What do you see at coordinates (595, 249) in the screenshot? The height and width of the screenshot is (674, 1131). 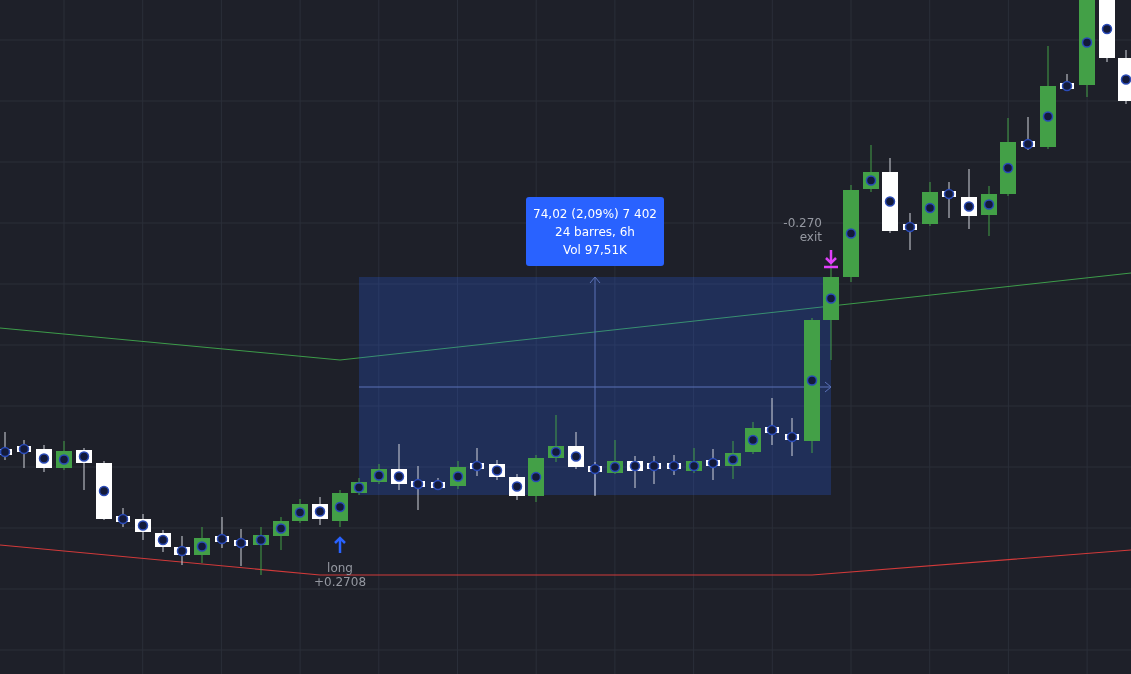 I see `tooltip-text: Vol 97,51K` at bounding box center [595, 249].